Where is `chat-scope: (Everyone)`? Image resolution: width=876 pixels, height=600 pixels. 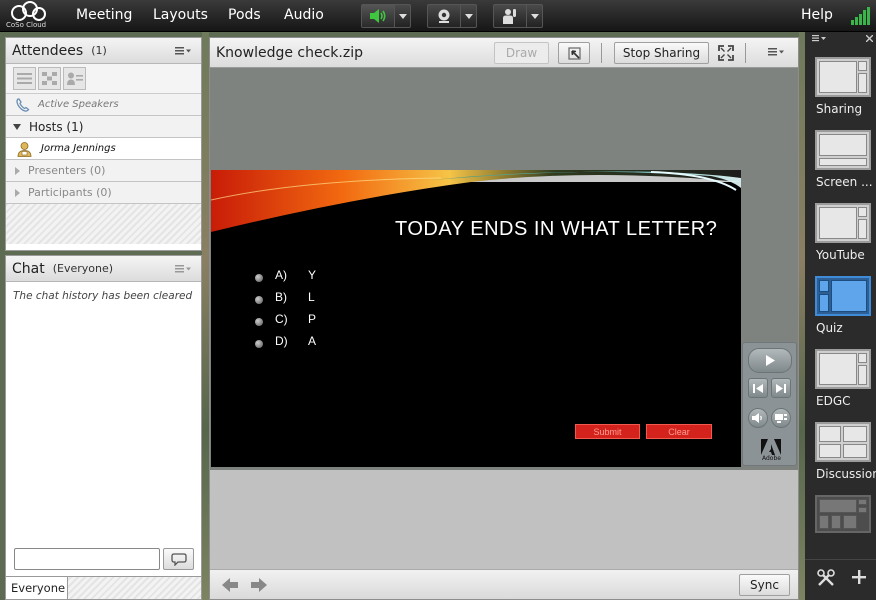 chat-scope: (Everyone) is located at coordinates (83, 268).